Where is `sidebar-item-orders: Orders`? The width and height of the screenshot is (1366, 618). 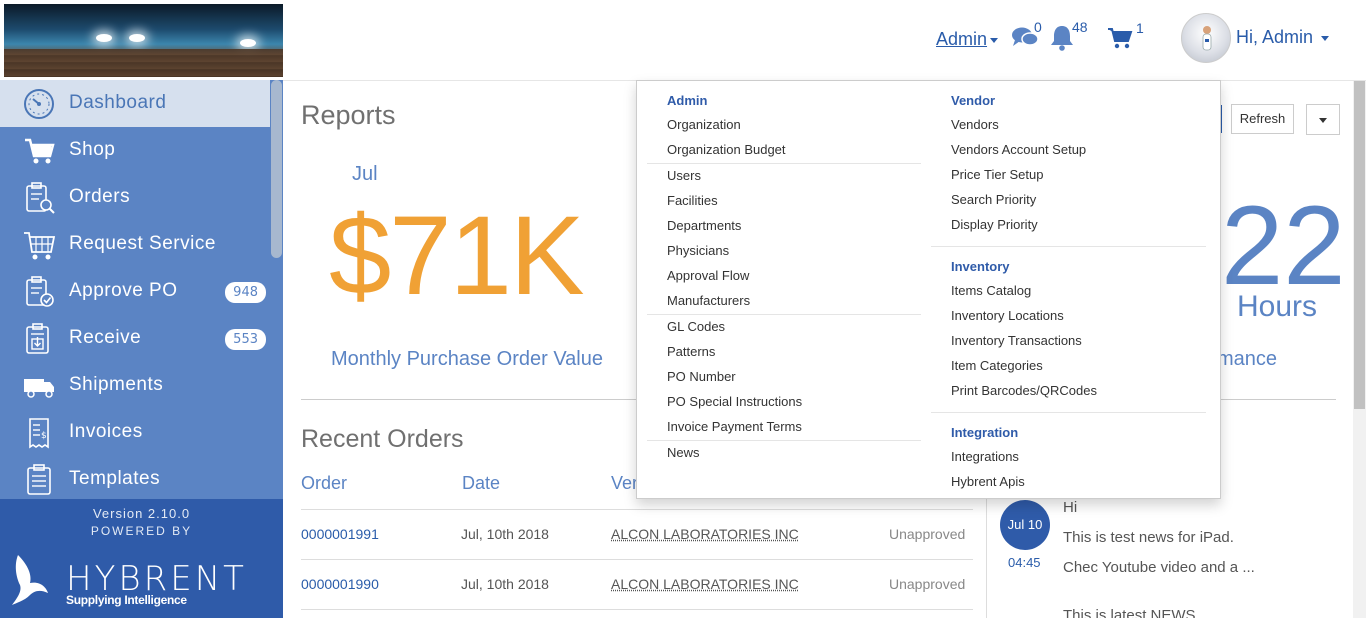
sidebar-item-orders: Orders is located at coordinates (135, 197).